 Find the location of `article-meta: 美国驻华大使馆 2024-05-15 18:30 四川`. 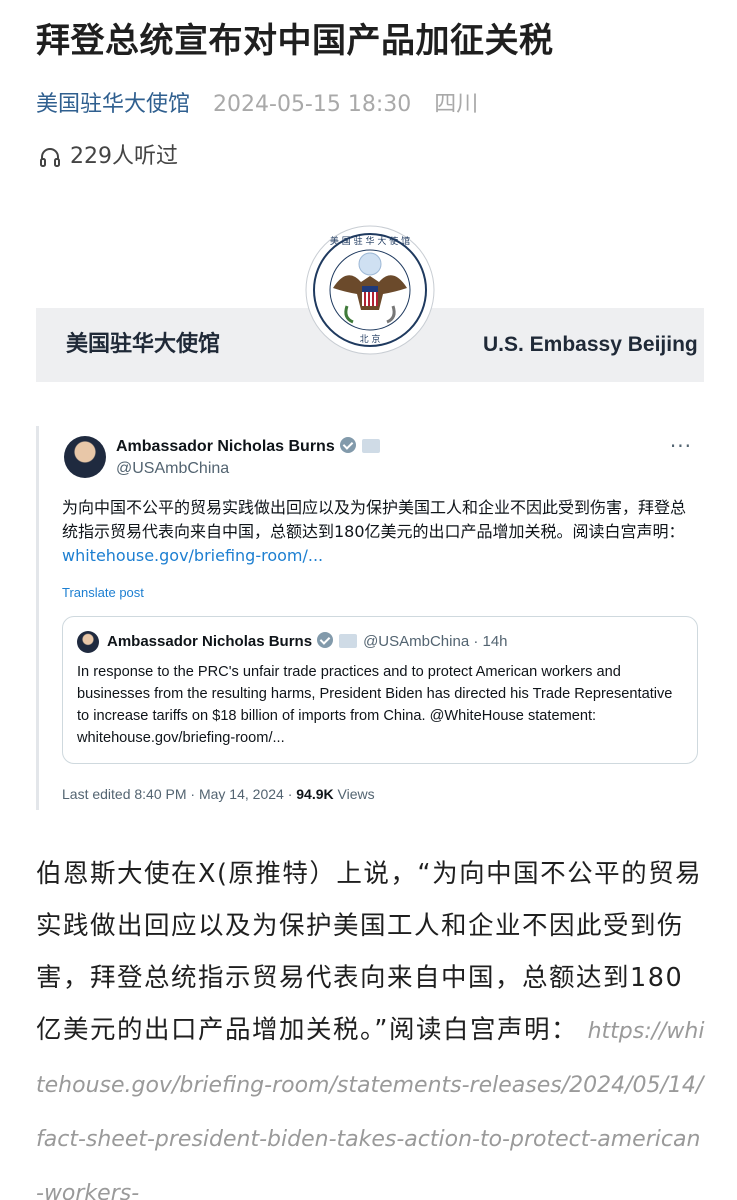

article-meta: 美国驻华大使馆 2024-05-15 18:30 四川 is located at coordinates (257, 105).